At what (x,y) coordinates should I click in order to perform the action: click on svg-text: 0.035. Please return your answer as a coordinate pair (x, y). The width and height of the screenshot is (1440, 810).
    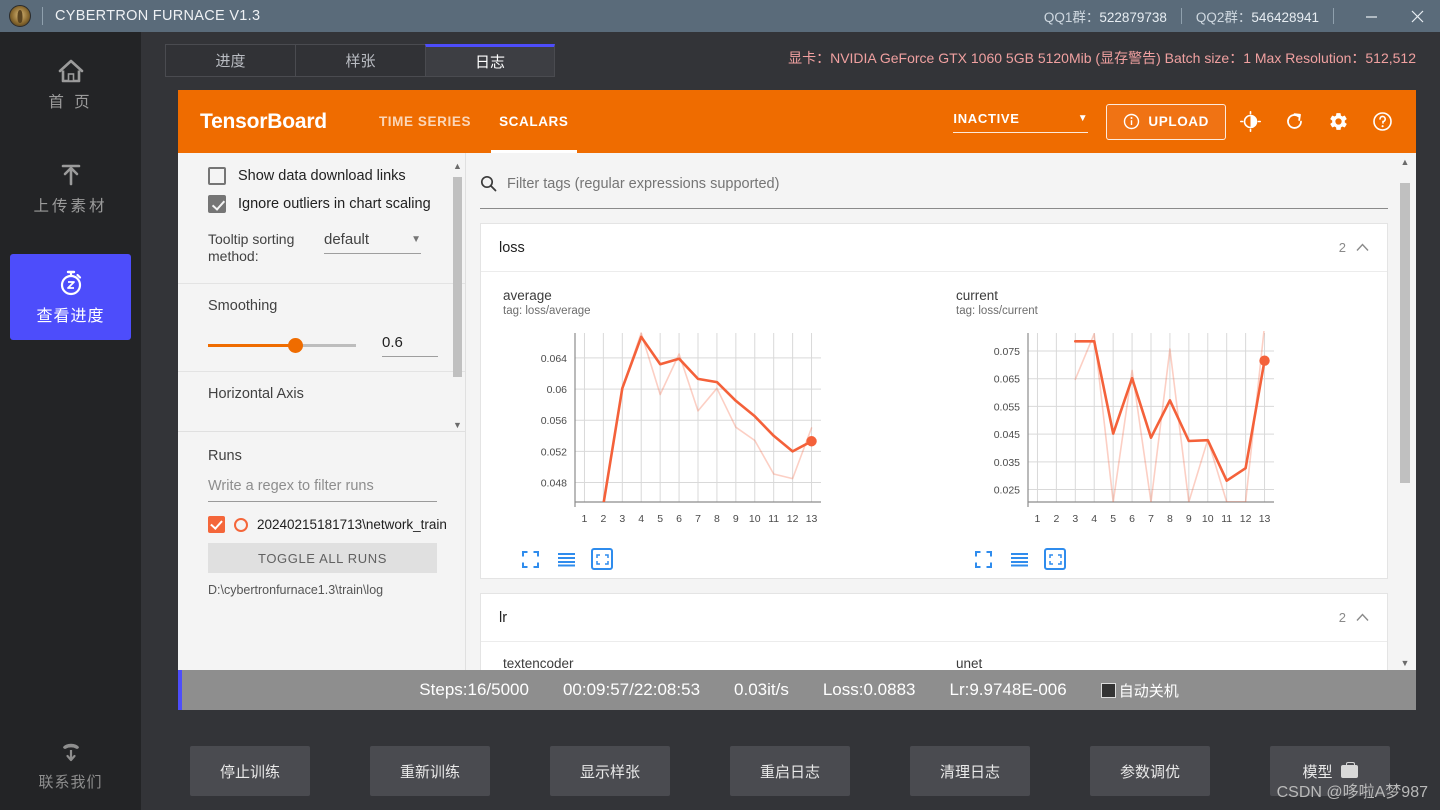
    Looking at the image, I should click on (1007, 463).